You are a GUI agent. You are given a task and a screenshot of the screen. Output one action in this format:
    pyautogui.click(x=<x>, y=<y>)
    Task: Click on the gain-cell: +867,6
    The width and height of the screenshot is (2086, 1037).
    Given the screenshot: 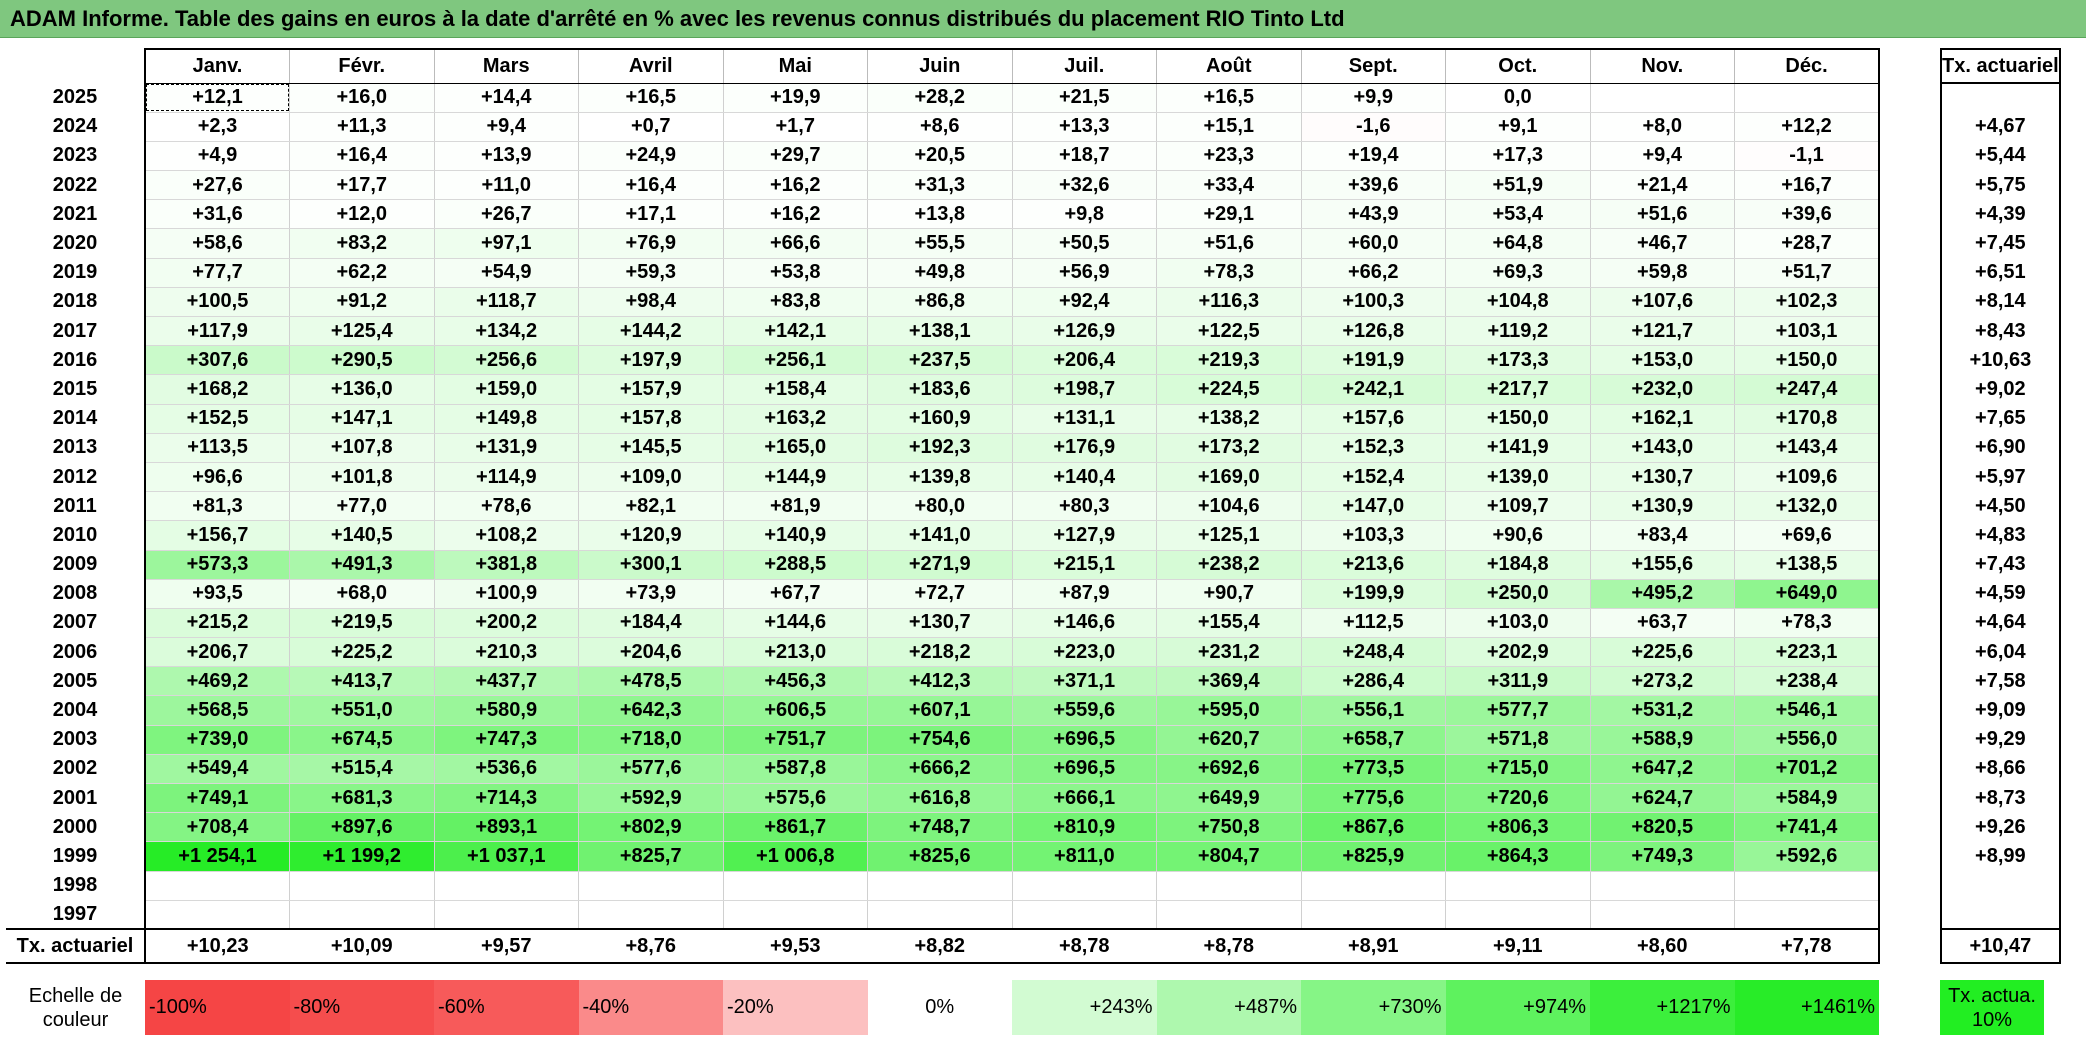 What is the action you would take?
    pyautogui.click(x=1373, y=827)
    